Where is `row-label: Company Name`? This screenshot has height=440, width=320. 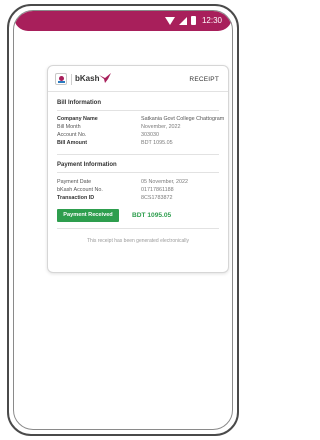 row-label: Company Name is located at coordinates (77, 119).